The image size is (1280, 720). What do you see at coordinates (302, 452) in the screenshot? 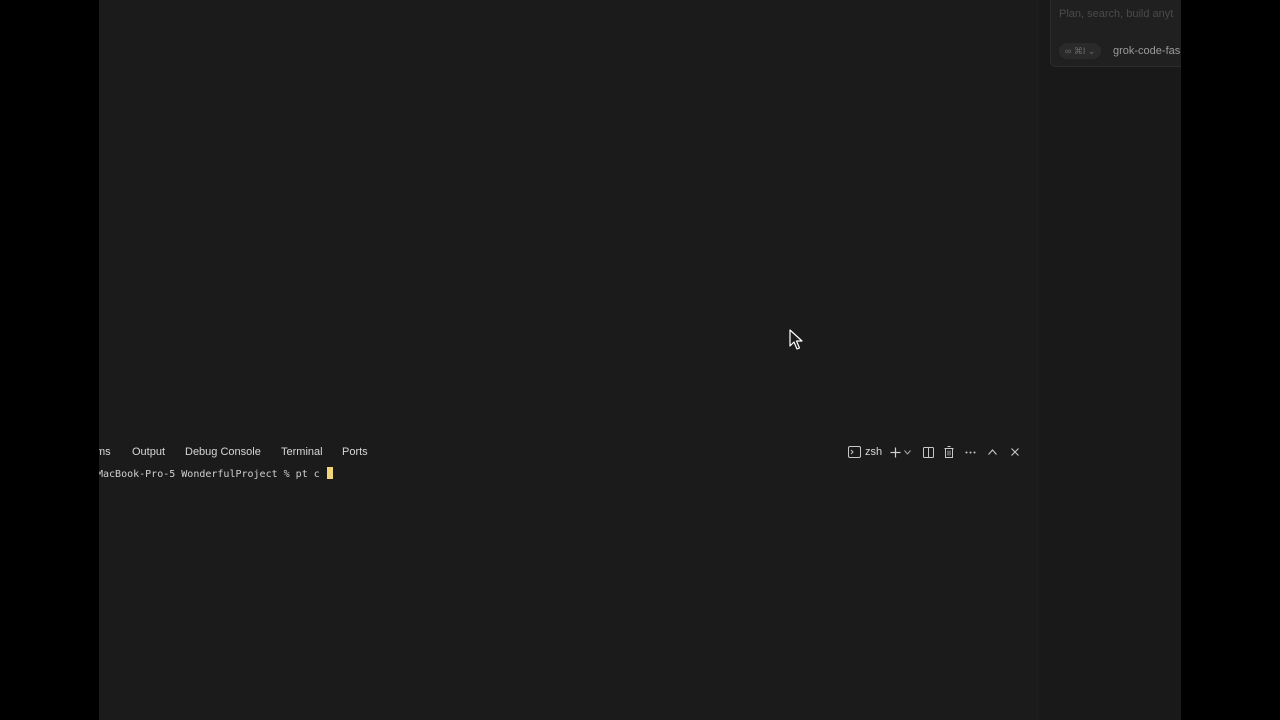
I see `tab-terminal: Terminal` at bounding box center [302, 452].